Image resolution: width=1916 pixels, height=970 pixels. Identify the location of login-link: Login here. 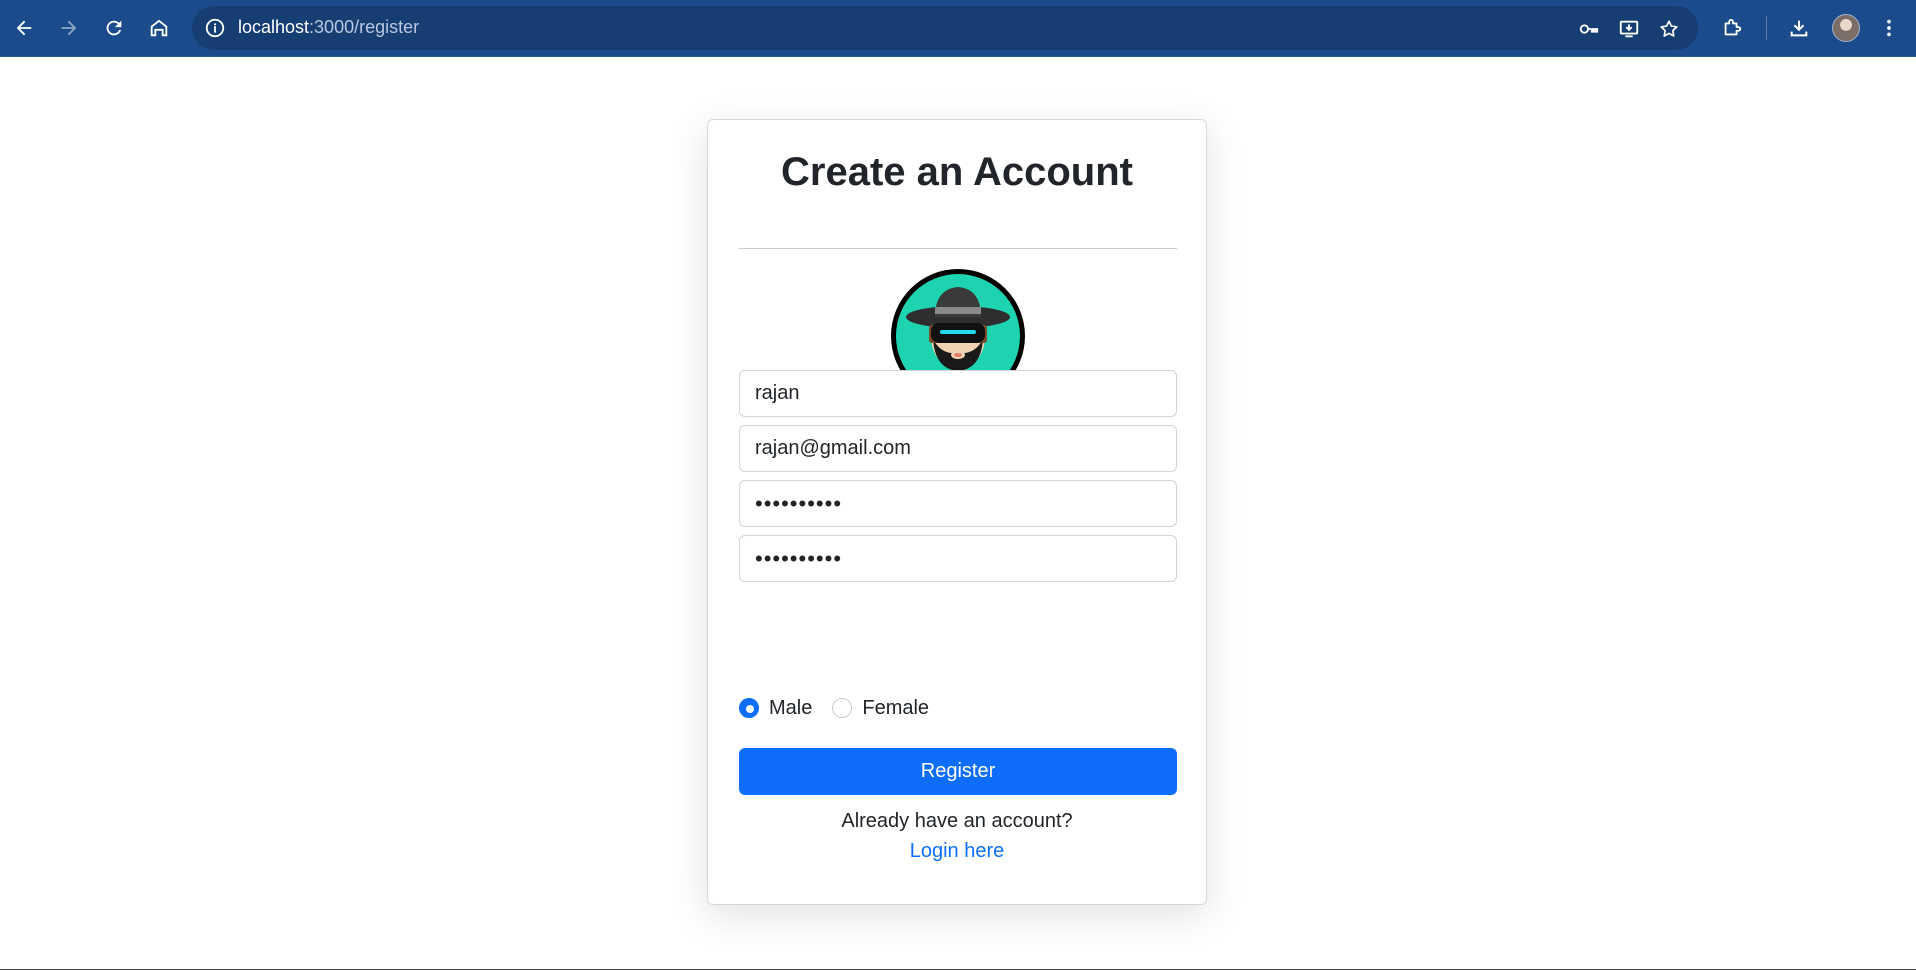
(957, 851).